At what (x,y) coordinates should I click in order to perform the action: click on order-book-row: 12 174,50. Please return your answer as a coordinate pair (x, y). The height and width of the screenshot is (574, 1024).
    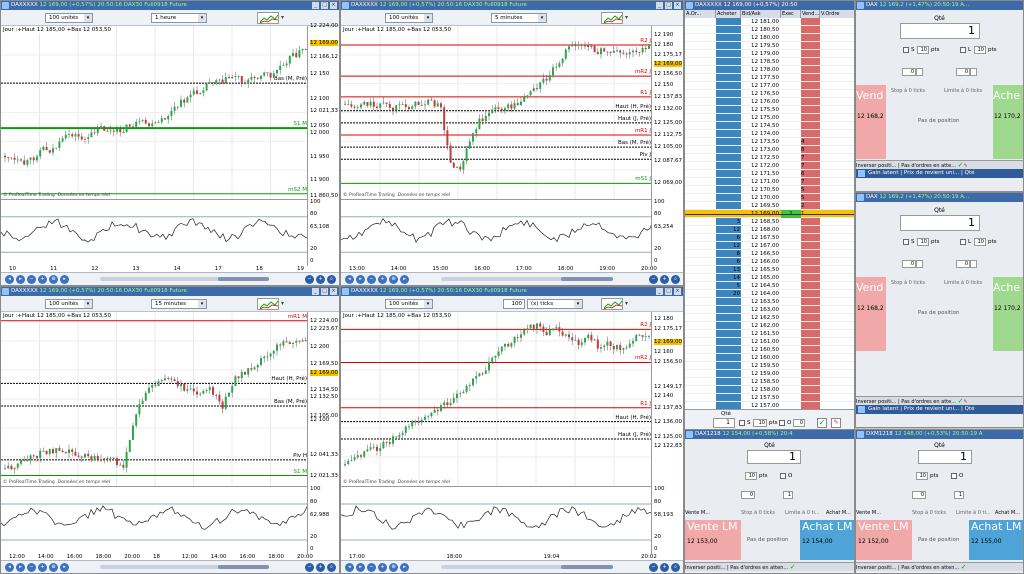
    Looking at the image, I should click on (769, 126).